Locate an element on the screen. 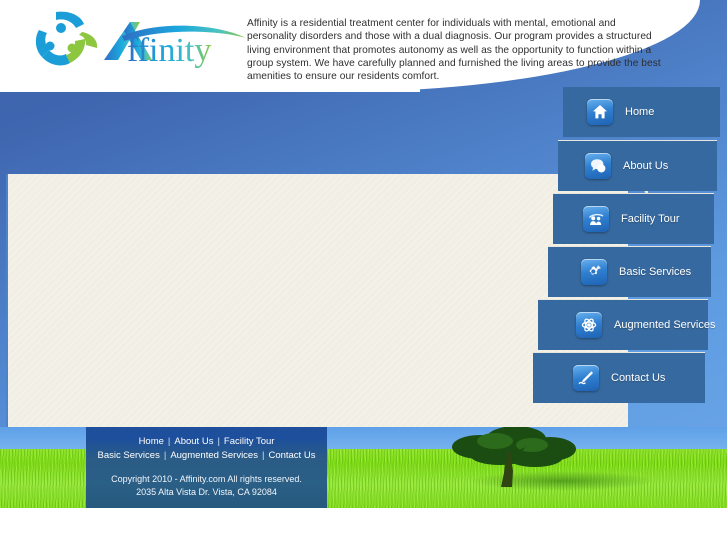  footer-link-about-us: About Us is located at coordinates (193, 441).